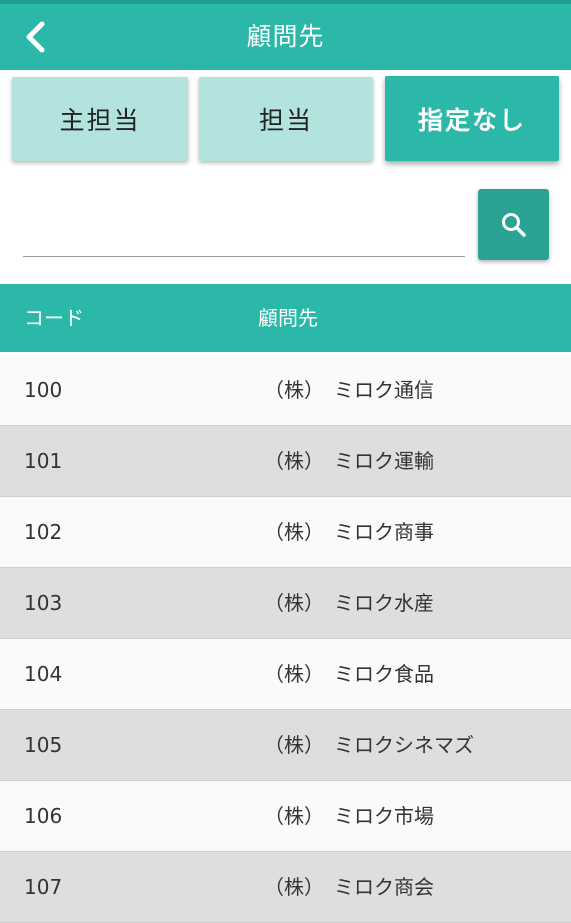 The width and height of the screenshot is (571, 923). I want to click on page-title: 顧問先, so click(285, 36).